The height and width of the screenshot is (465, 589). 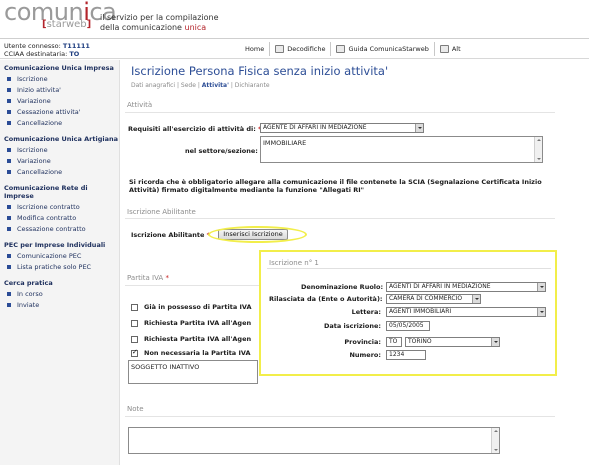 What do you see at coordinates (59, 171) in the screenshot?
I see `sidebar-item-artigiana-cancellazione: Cancellazione` at bounding box center [59, 171].